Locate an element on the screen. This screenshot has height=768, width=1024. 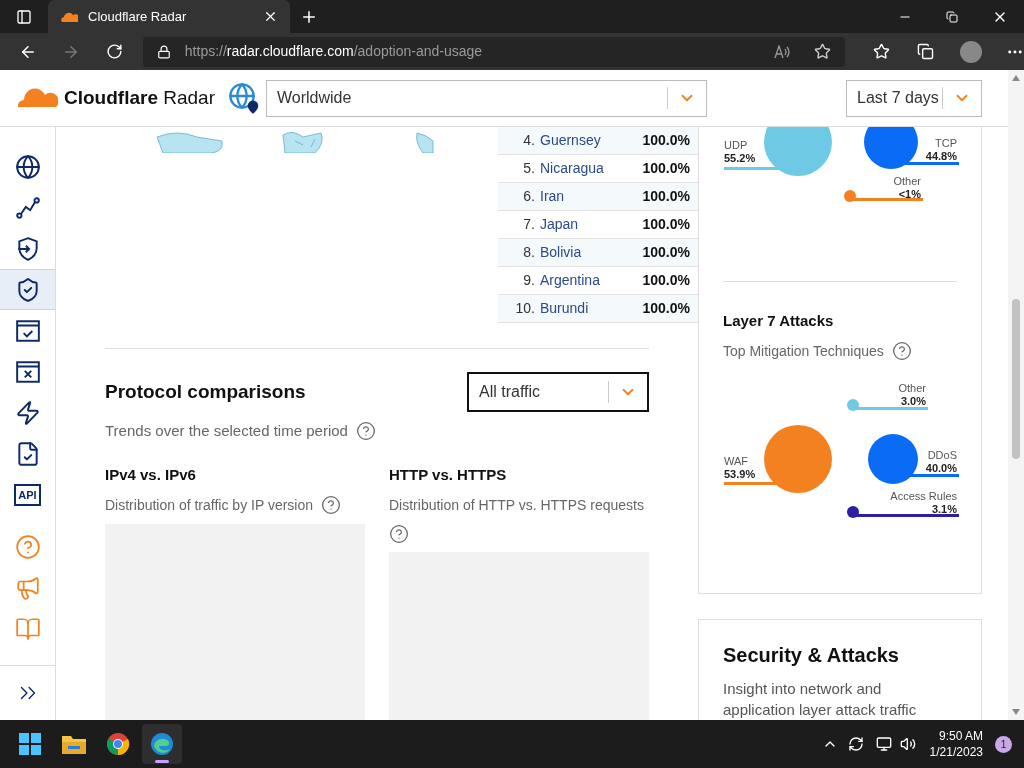
globe-pin-icon is located at coordinates (244, 98).